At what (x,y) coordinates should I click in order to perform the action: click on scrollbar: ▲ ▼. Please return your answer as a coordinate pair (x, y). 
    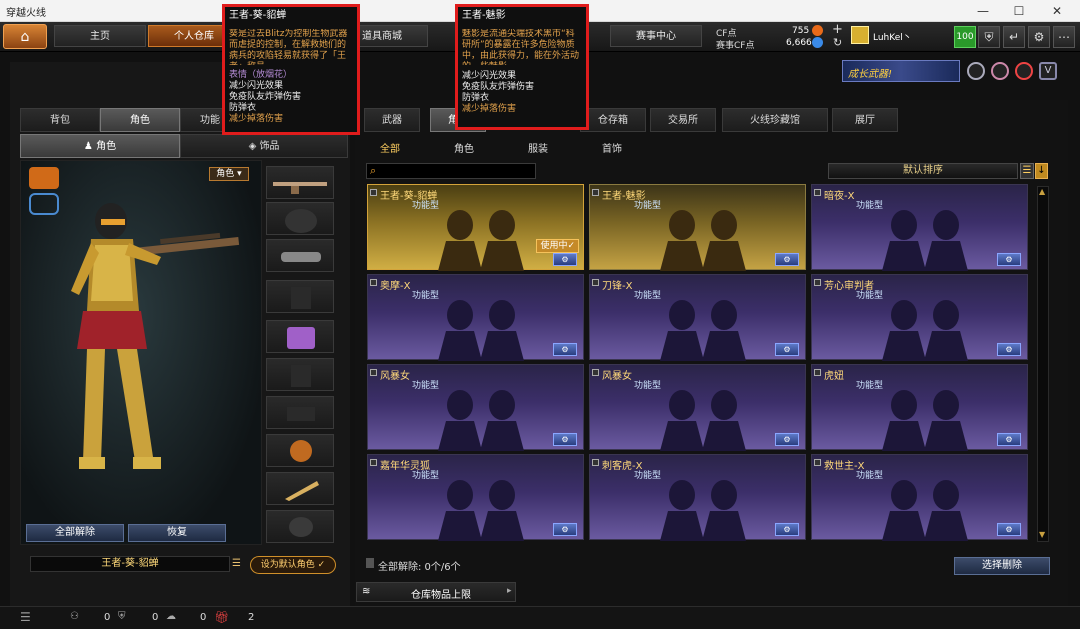
    Looking at the image, I should click on (1043, 364).